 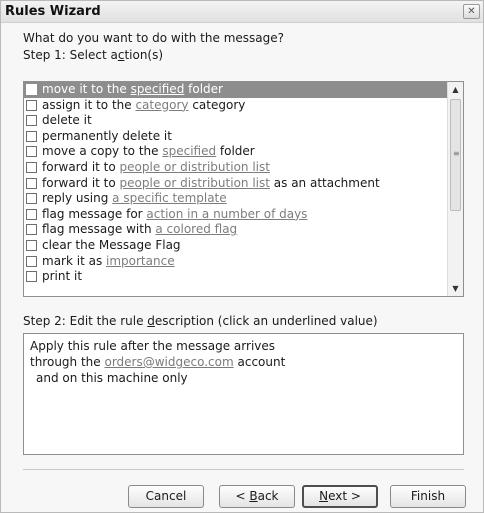 I want to click on action-list-scrollbar: ▲ ≡ ▼, so click(x=455, y=189).